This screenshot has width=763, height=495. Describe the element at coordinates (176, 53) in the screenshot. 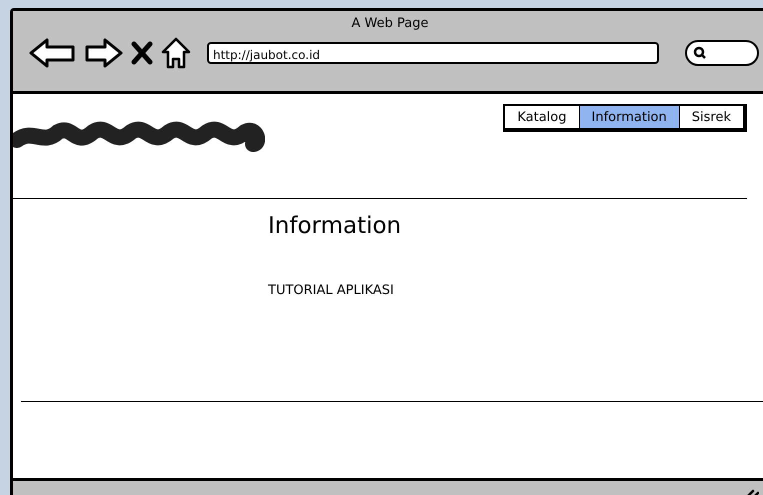

I see `home-icon` at that location.